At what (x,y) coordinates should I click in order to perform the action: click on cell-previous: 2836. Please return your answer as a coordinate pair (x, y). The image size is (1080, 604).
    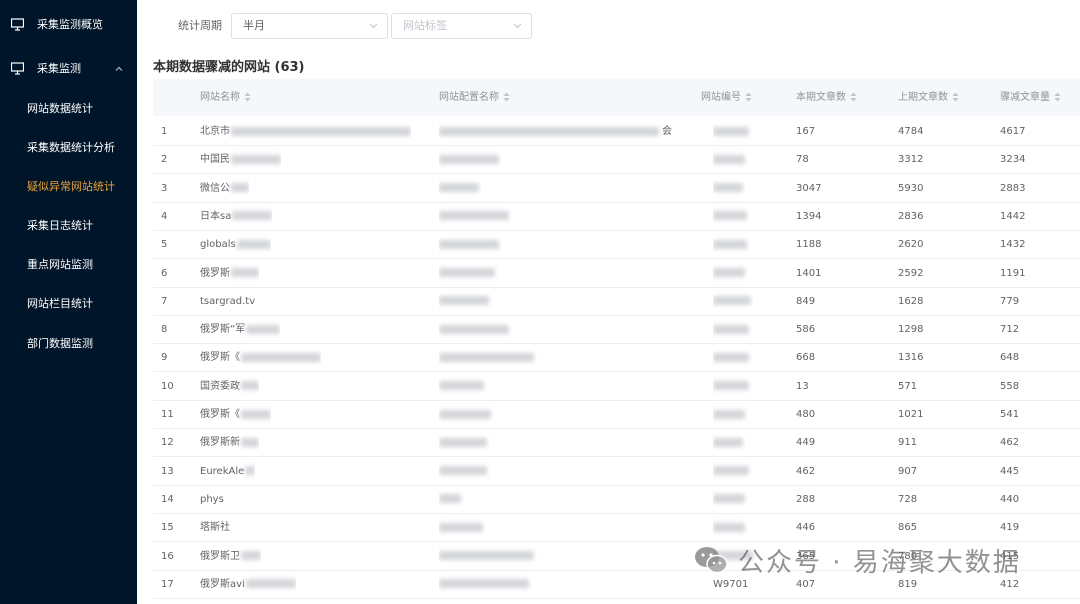
    Looking at the image, I should click on (910, 217).